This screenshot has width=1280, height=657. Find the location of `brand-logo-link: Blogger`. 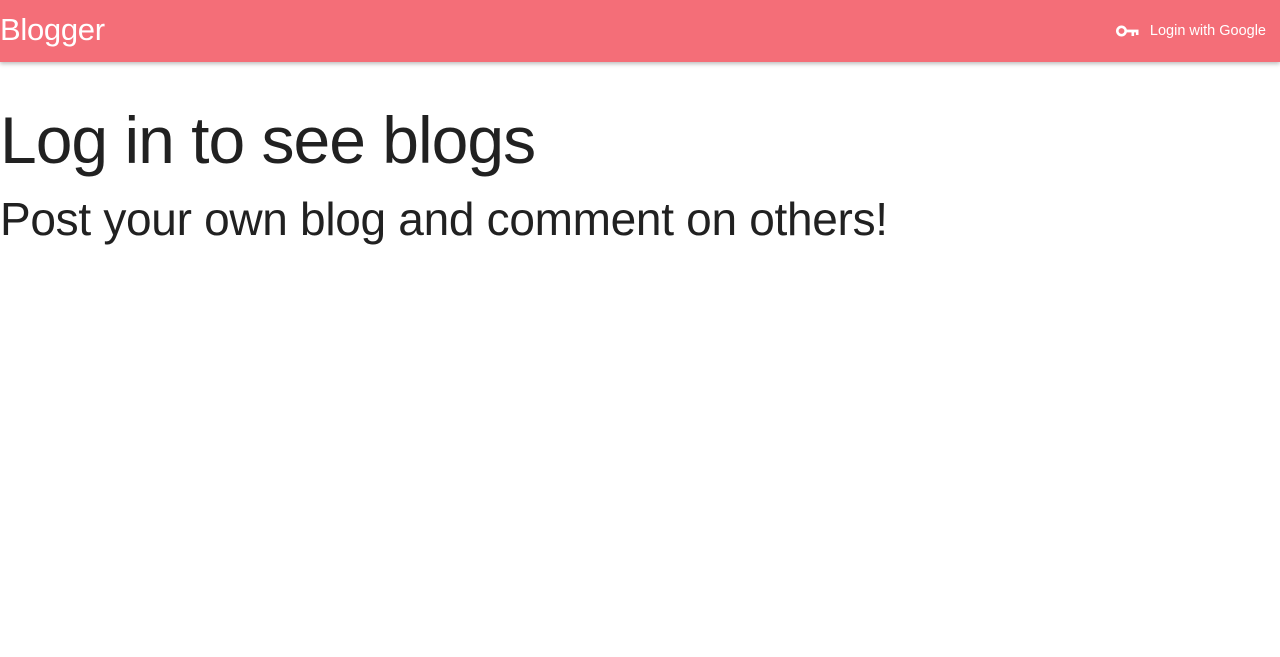

brand-logo-link: Blogger is located at coordinates (52, 30).